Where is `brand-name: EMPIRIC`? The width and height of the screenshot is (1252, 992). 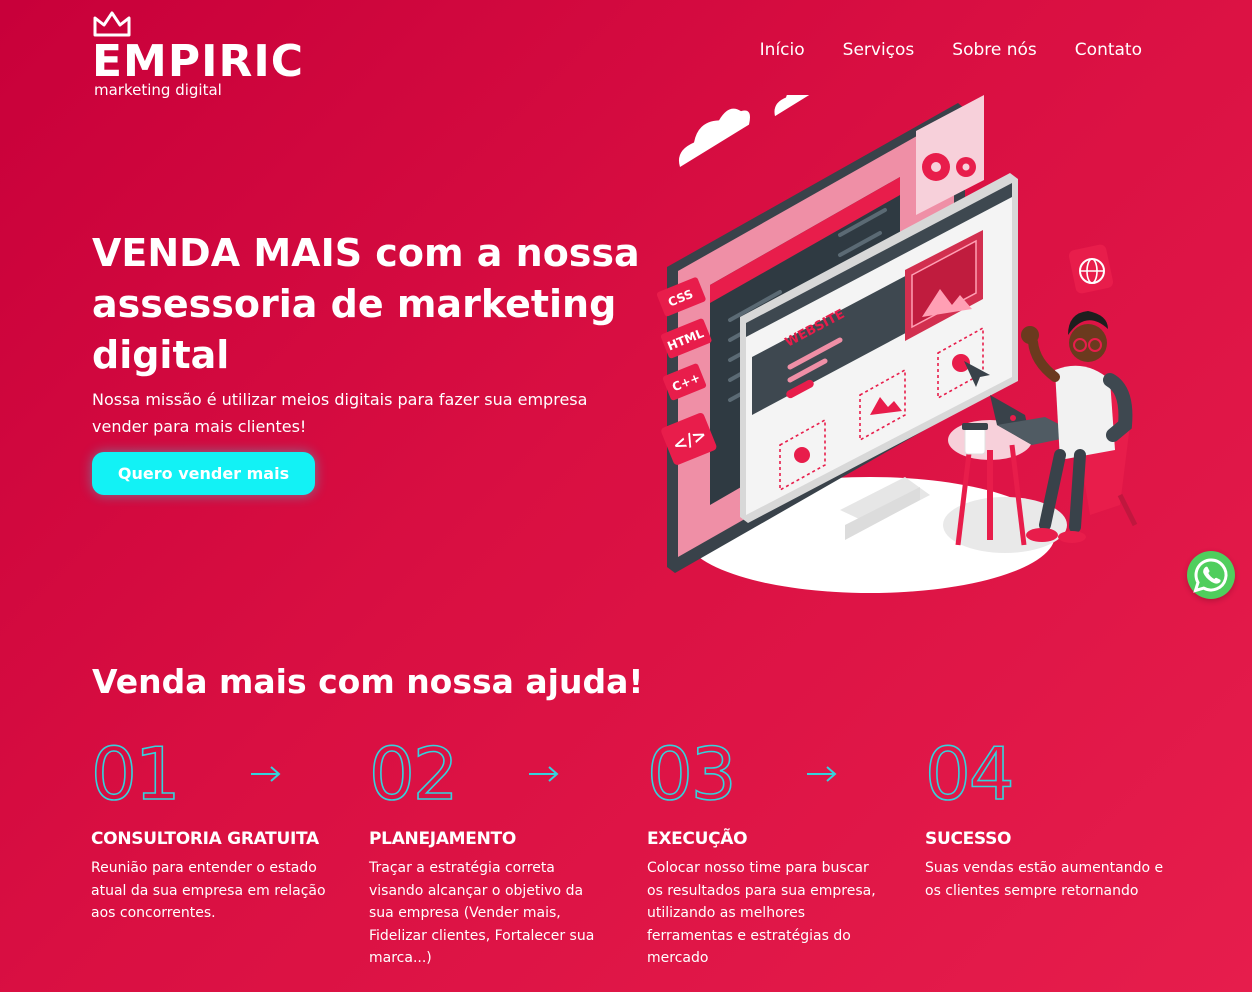
brand-name: EMPIRIC is located at coordinates (198, 61).